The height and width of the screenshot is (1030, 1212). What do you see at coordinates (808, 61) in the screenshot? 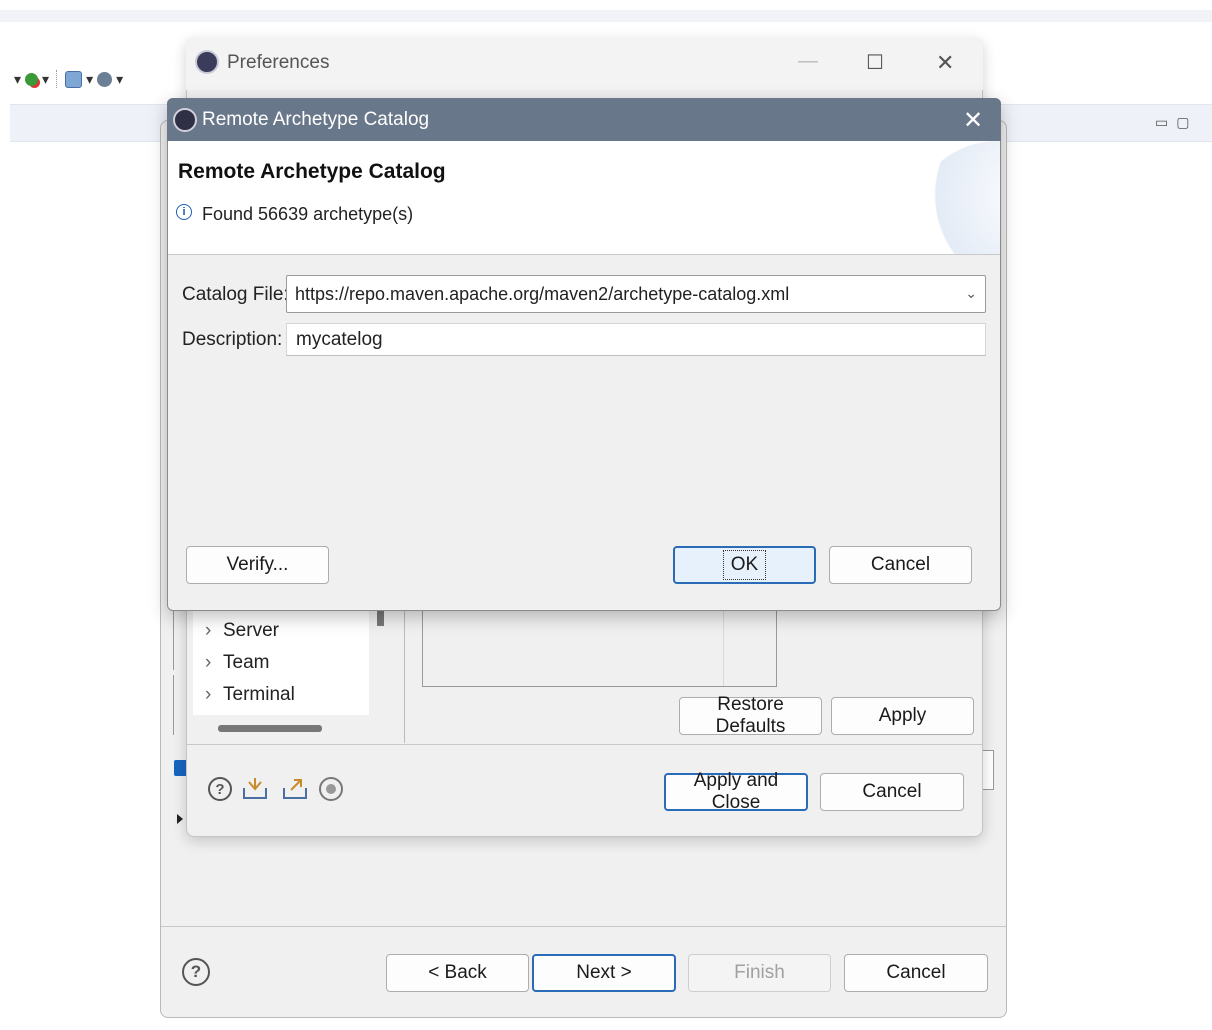
I see `minimize-icon: —` at bounding box center [808, 61].